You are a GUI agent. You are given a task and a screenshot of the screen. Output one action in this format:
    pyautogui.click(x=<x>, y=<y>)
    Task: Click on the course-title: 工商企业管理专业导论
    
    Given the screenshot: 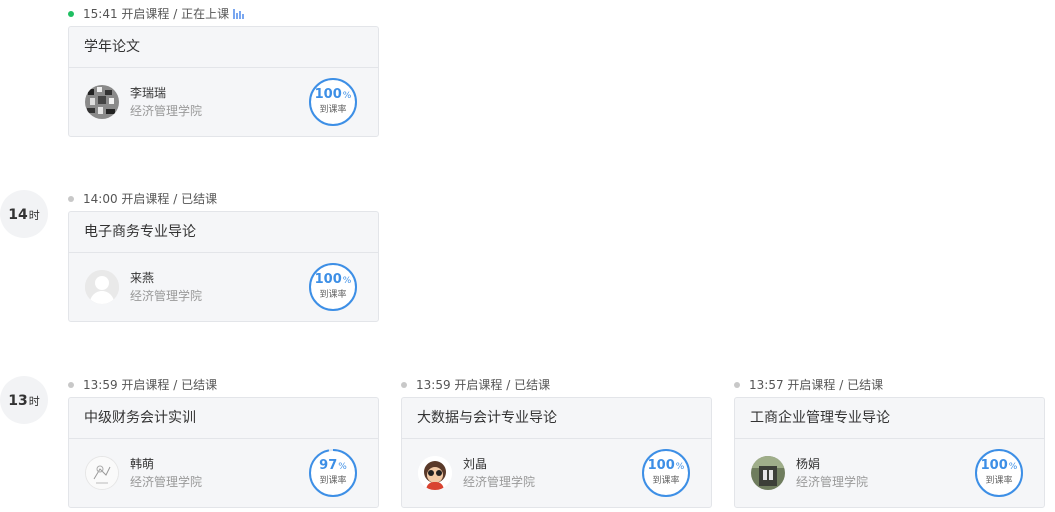 What is the action you would take?
    pyautogui.click(x=889, y=418)
    